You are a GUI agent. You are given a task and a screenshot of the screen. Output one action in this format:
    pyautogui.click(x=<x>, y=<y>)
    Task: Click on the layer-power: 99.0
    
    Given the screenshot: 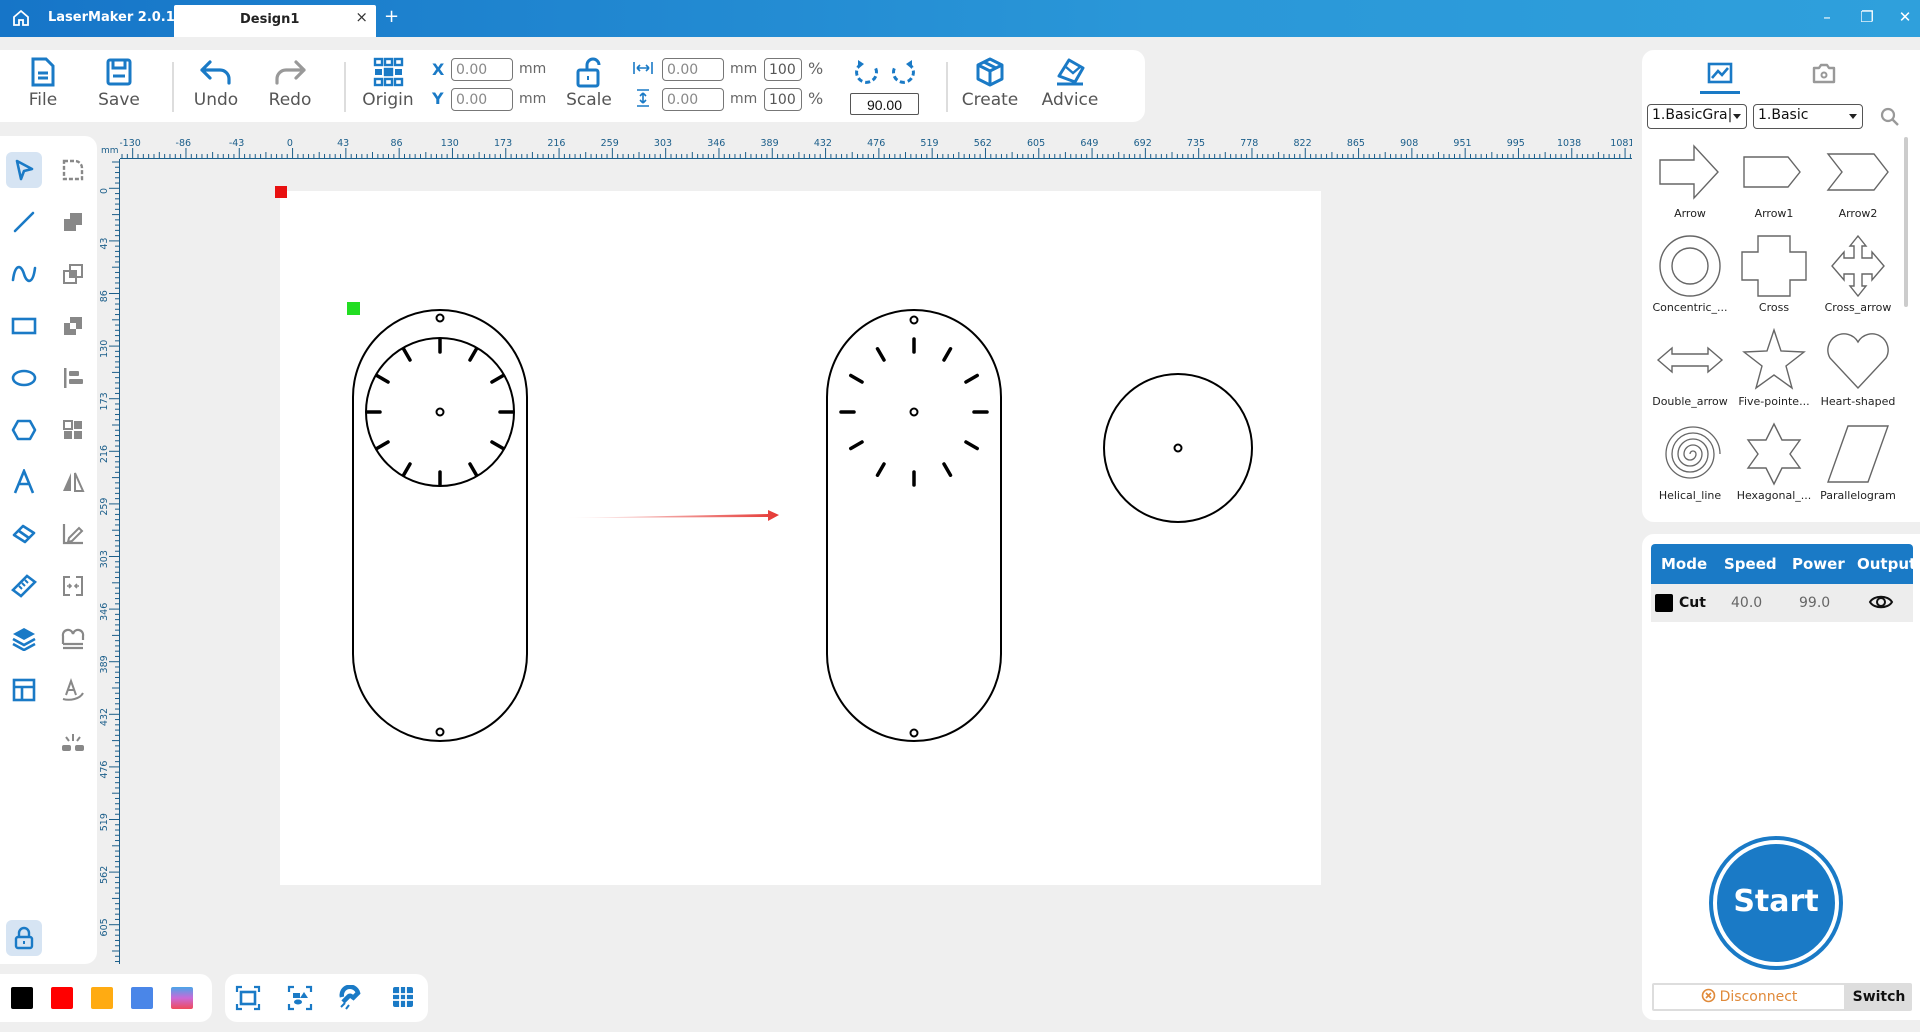 What is the action you would take?
    pyautogui.click(x=1814, y=603)
    